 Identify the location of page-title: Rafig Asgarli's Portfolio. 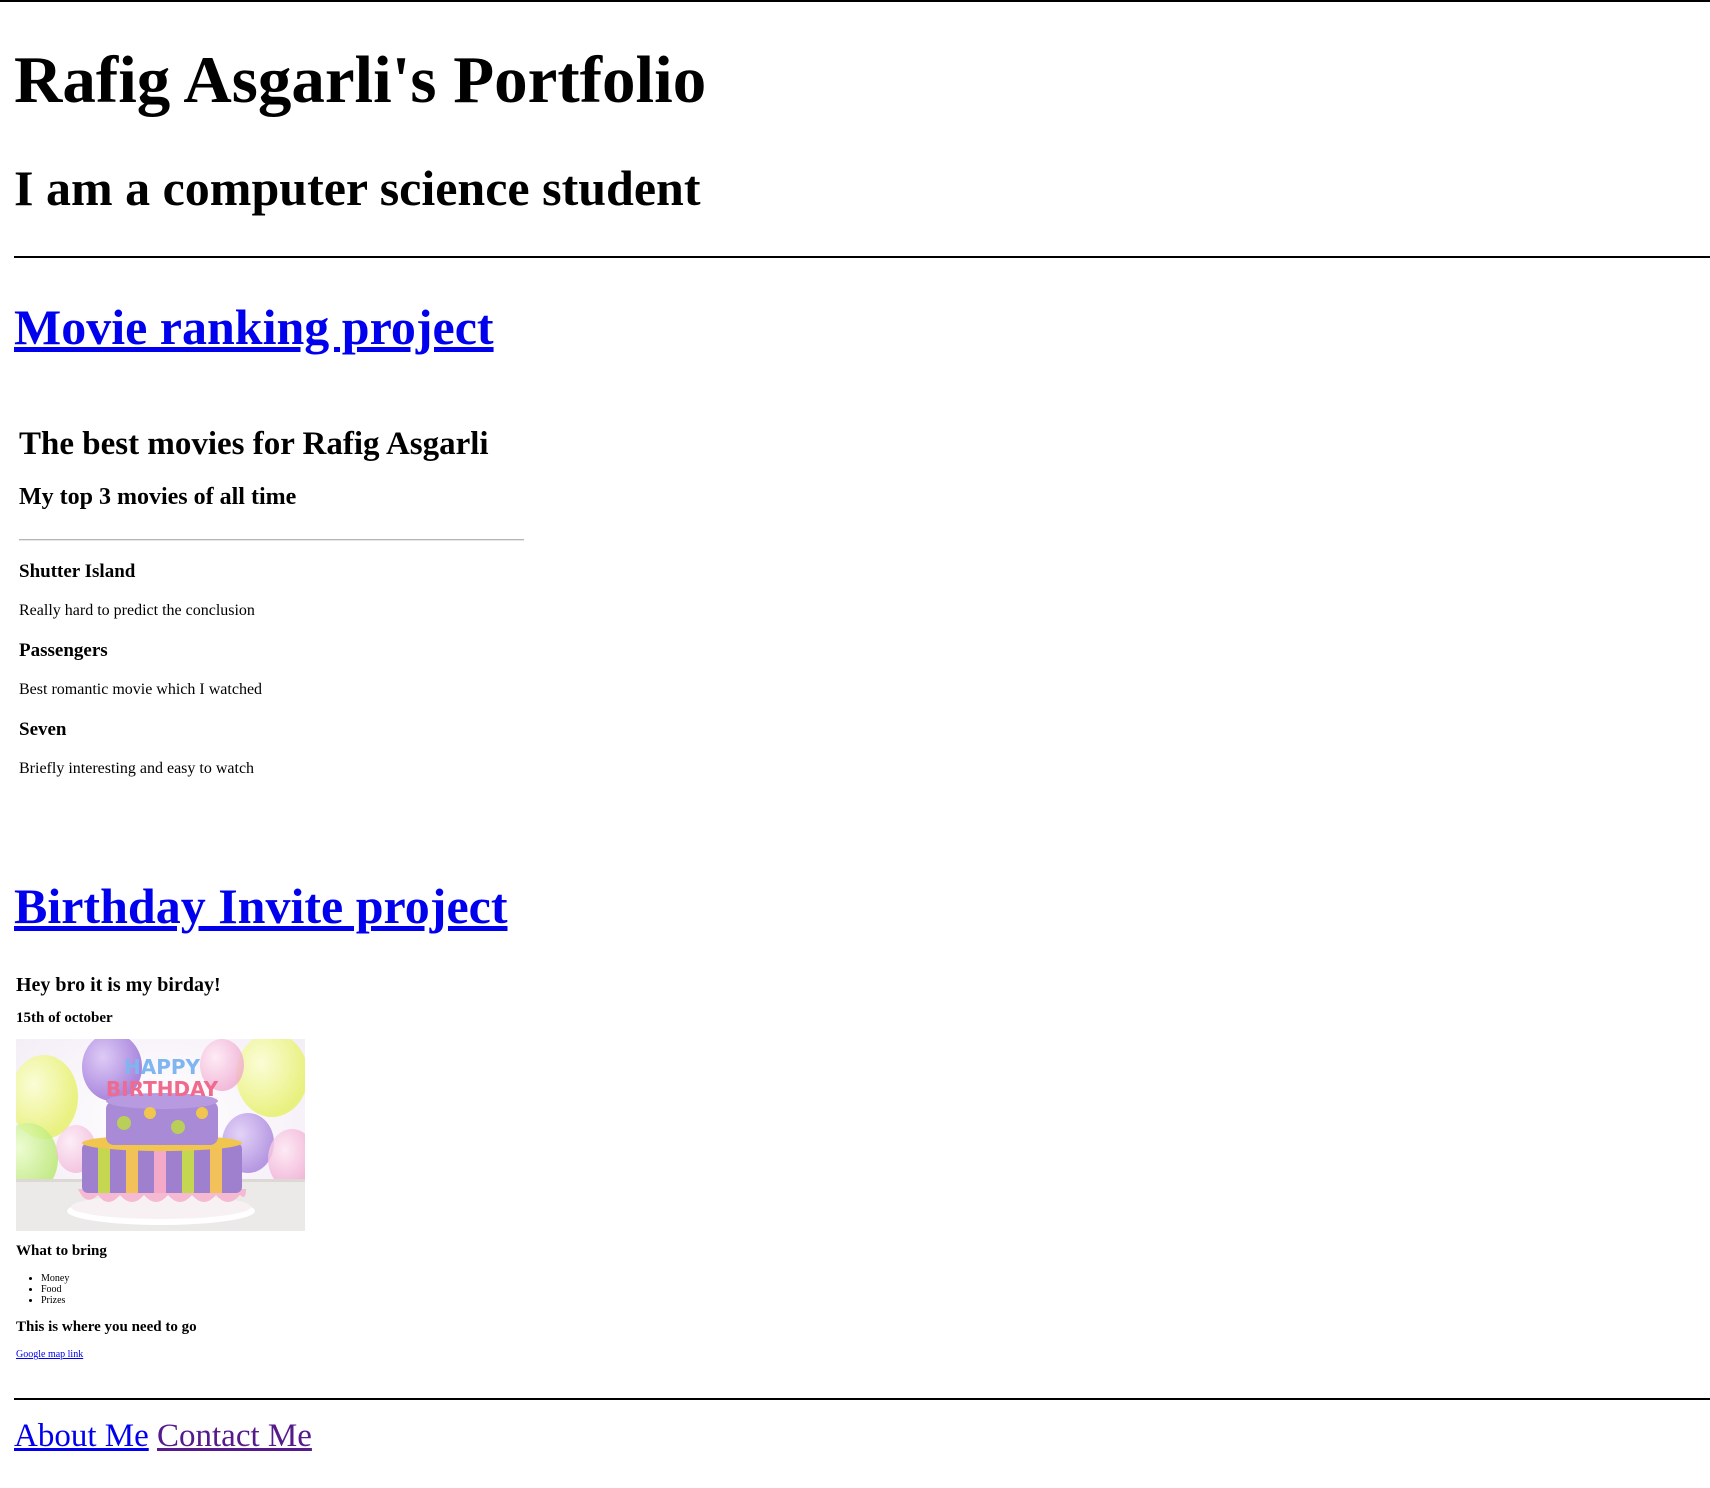
(360, 80).